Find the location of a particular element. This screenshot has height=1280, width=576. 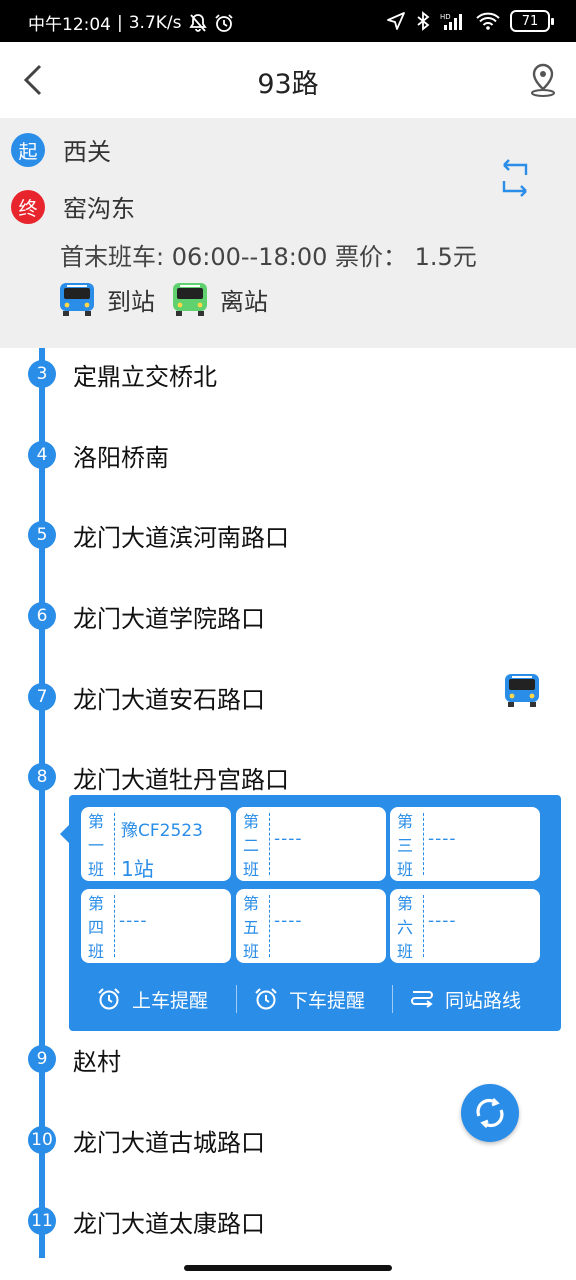

swap-direction-icon is located at coordinates (515, 178).